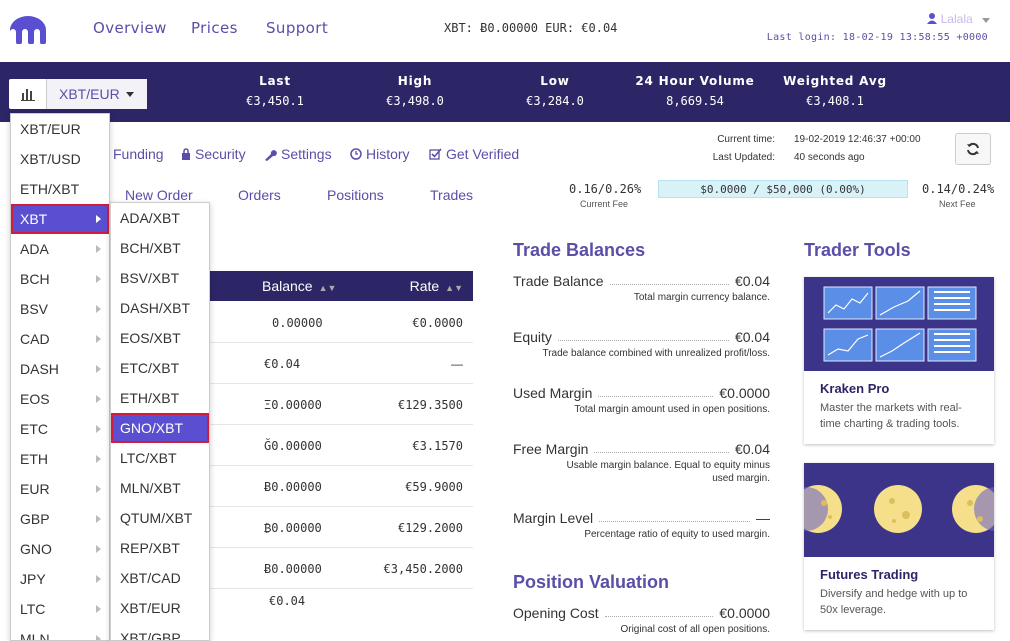 The height and width of the screenshot is (641, 1010). I want to click on submenu-item: XBT/EUR, so click(160, 608).